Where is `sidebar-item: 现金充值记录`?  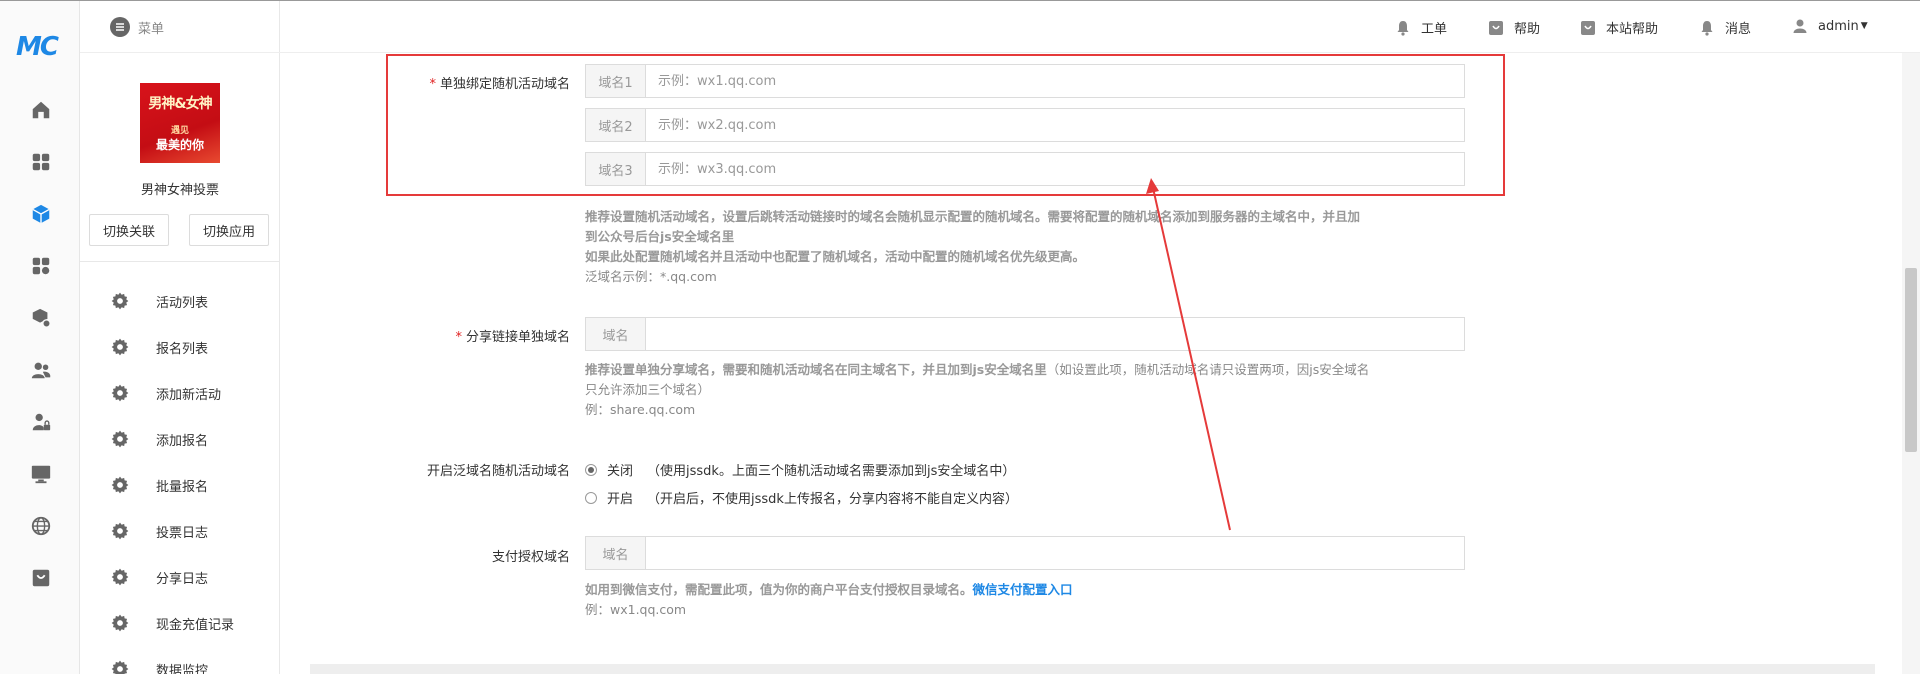 sidebar-item: 现金充值记录 is located at coordinates (195, 623).